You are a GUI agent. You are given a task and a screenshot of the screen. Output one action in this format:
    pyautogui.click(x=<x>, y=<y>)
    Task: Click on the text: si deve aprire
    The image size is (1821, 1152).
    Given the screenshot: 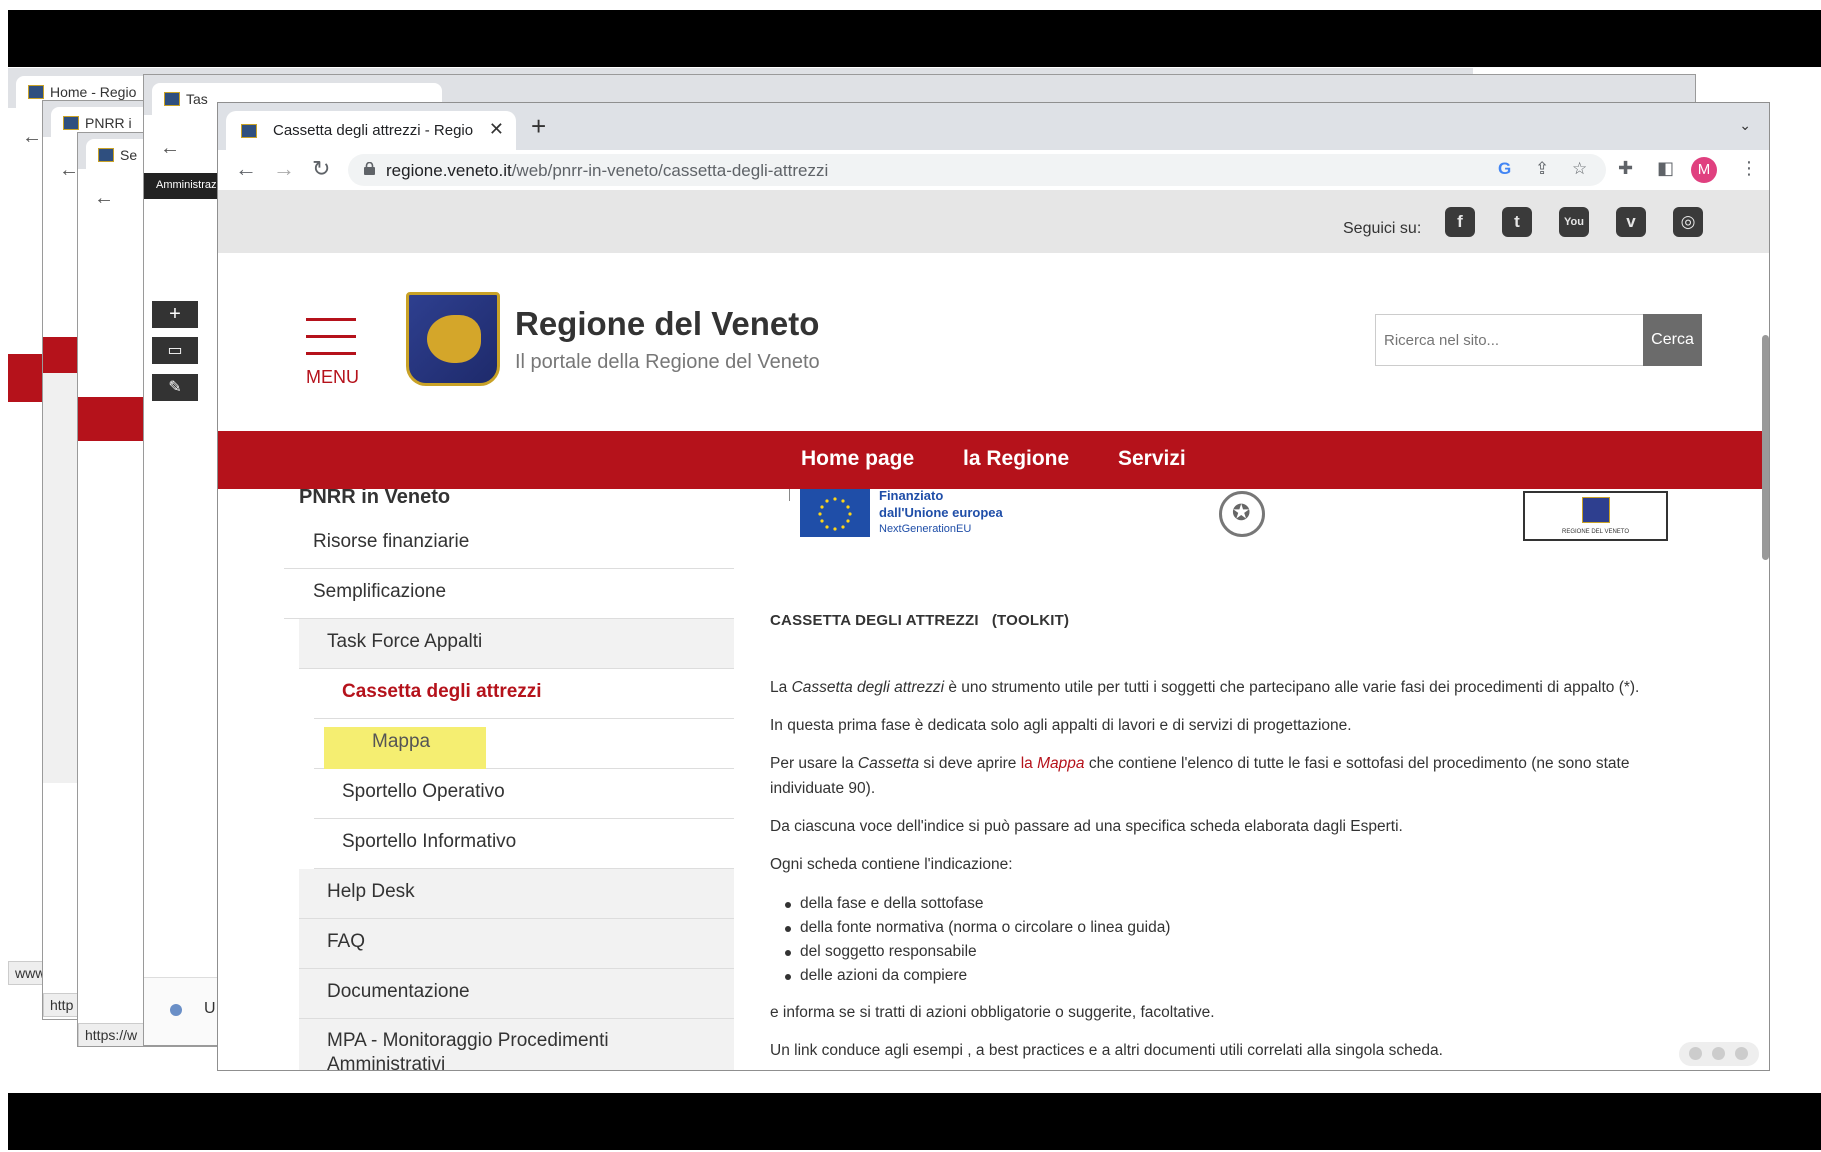 What is the action you would take?
    pyautogui.click(x=970, y=763)
    